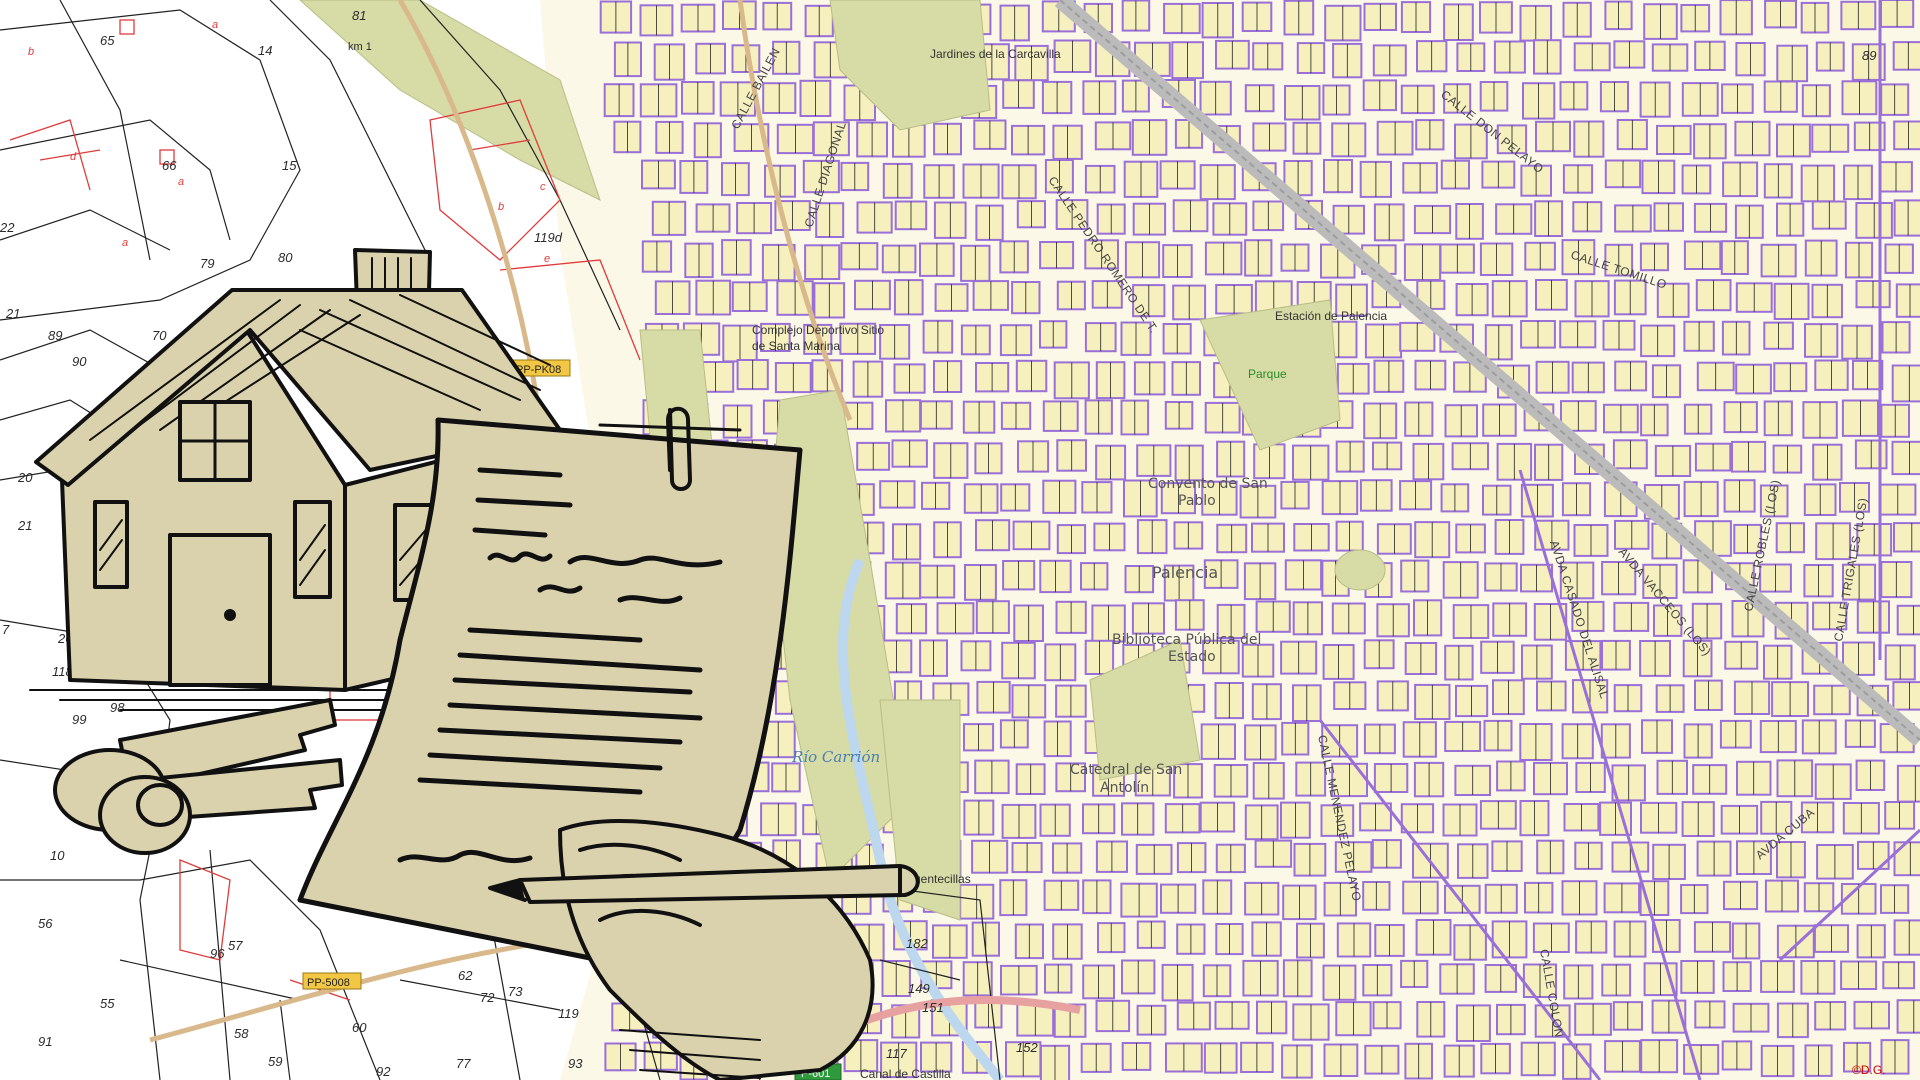  What do you see at coordinates (117, 707) in the screenshot?
I see `parcel-number: 98` at bounding box center [117, 707].